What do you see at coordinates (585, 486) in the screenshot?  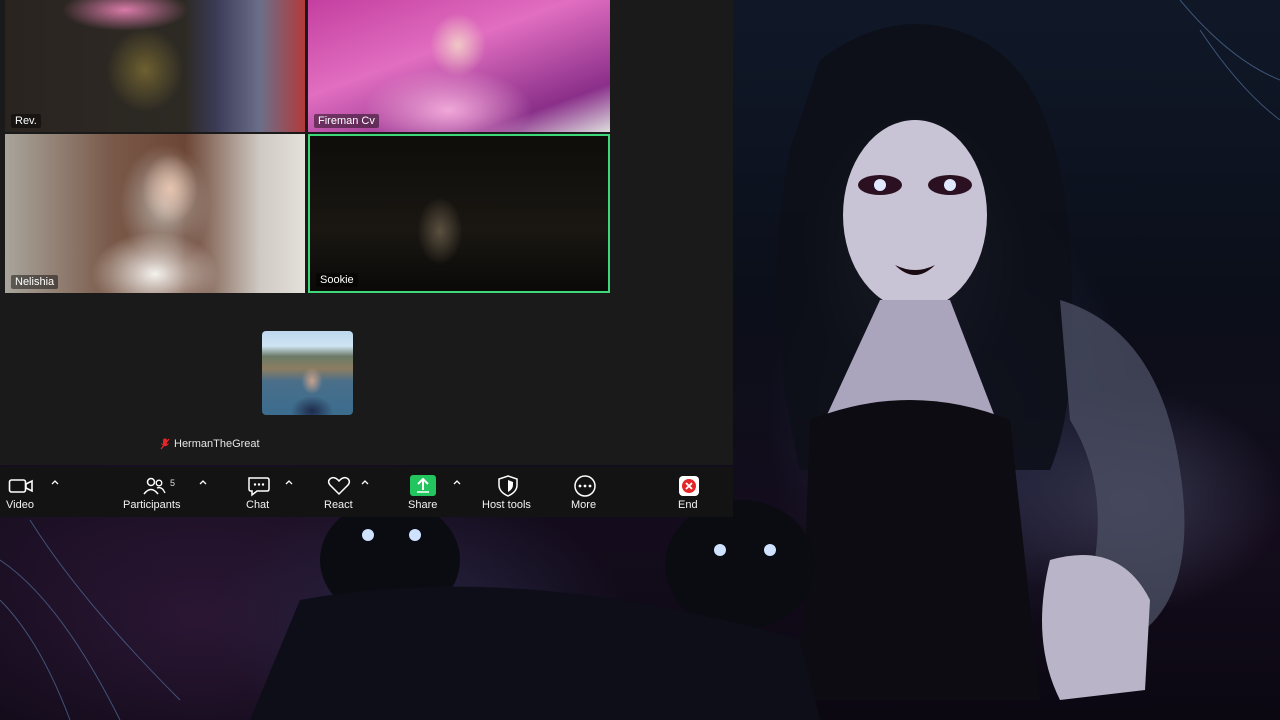 I see `ellipsis-icon` at bounding box center [585, 486].